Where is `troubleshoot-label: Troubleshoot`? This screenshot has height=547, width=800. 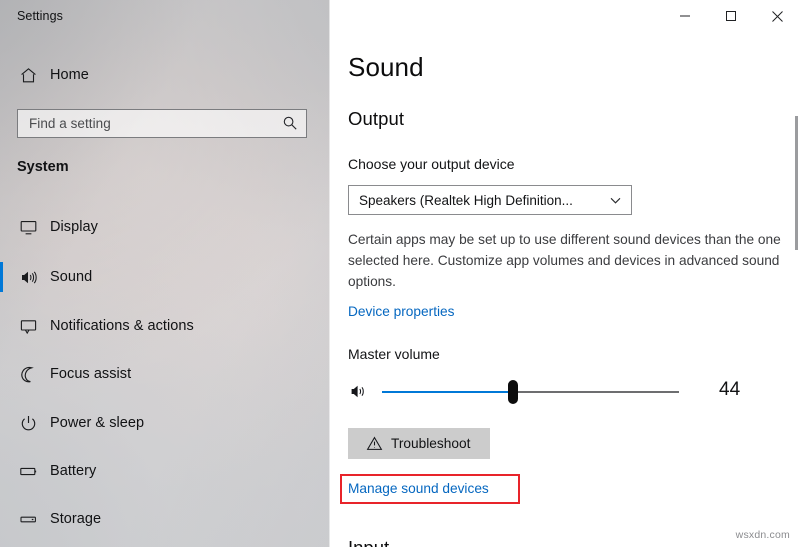 troubleshoot-label: Troubleshoot is located at coordinates (431, 443).